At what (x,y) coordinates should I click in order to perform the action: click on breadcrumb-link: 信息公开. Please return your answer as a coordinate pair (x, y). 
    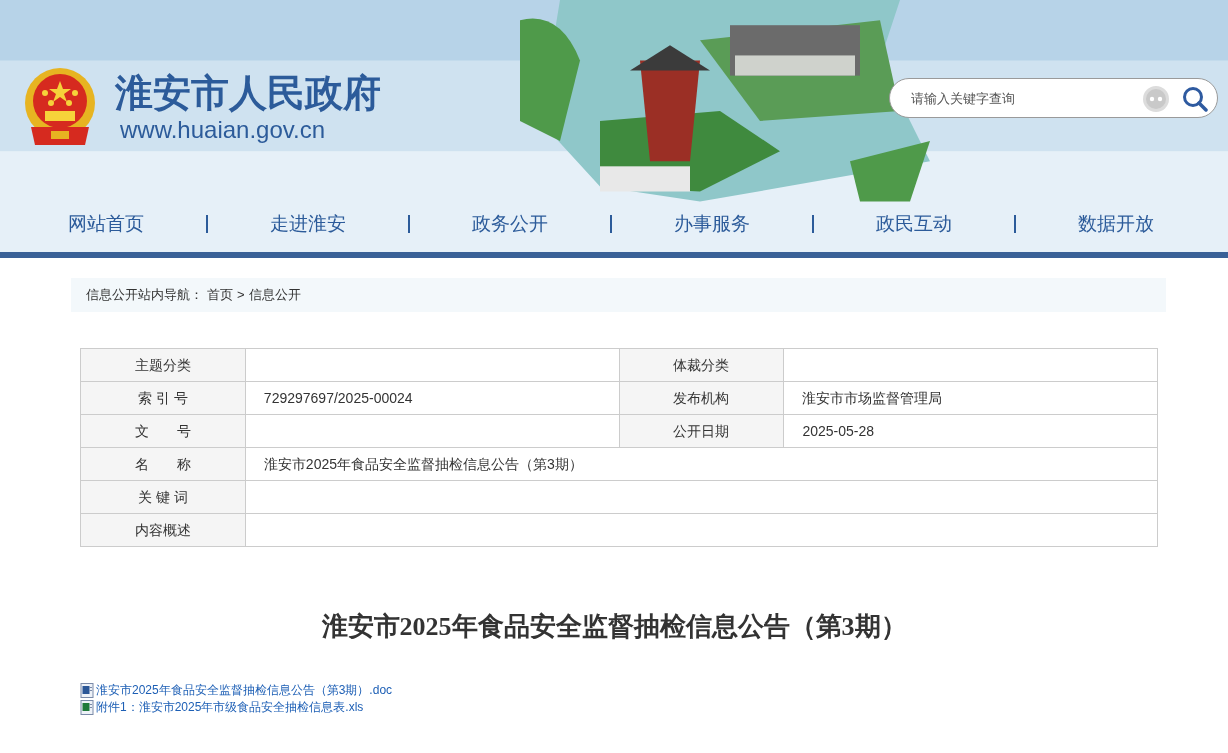
    Looking at the image, I should click on (274, 295).